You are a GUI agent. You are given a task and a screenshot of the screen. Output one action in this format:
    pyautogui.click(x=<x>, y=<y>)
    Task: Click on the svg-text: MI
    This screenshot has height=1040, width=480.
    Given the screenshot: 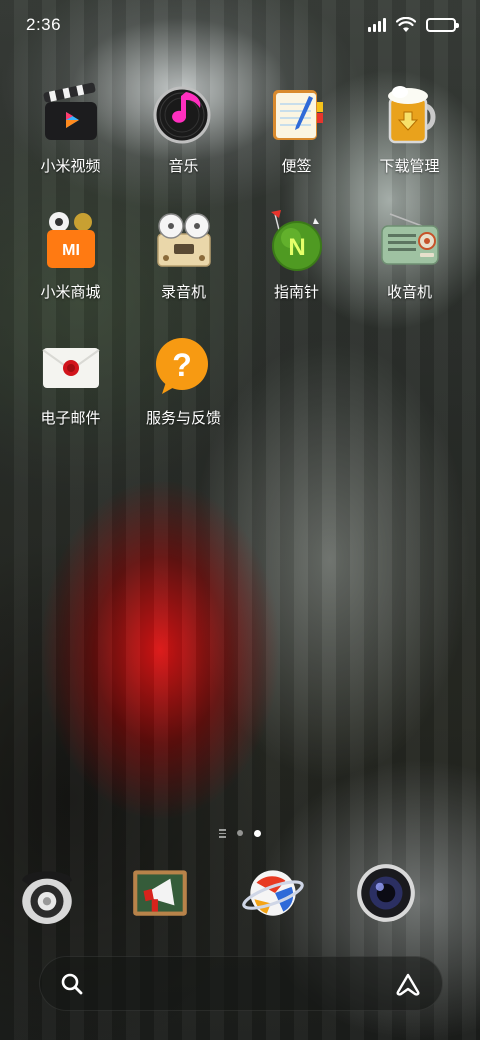 What is the action you would take?
    pyautogui.click(x=71, y=250)
    